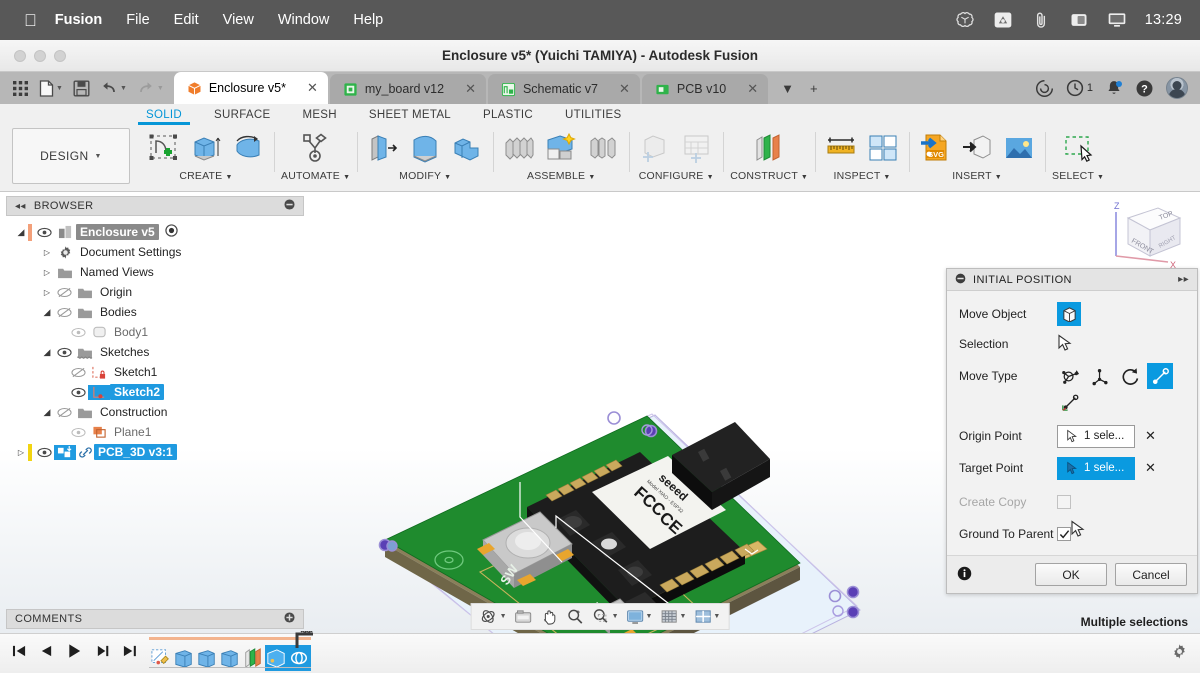  Describe the element at coordinates (841, 148) in the screenshot. I see `measure-icon` at that location.